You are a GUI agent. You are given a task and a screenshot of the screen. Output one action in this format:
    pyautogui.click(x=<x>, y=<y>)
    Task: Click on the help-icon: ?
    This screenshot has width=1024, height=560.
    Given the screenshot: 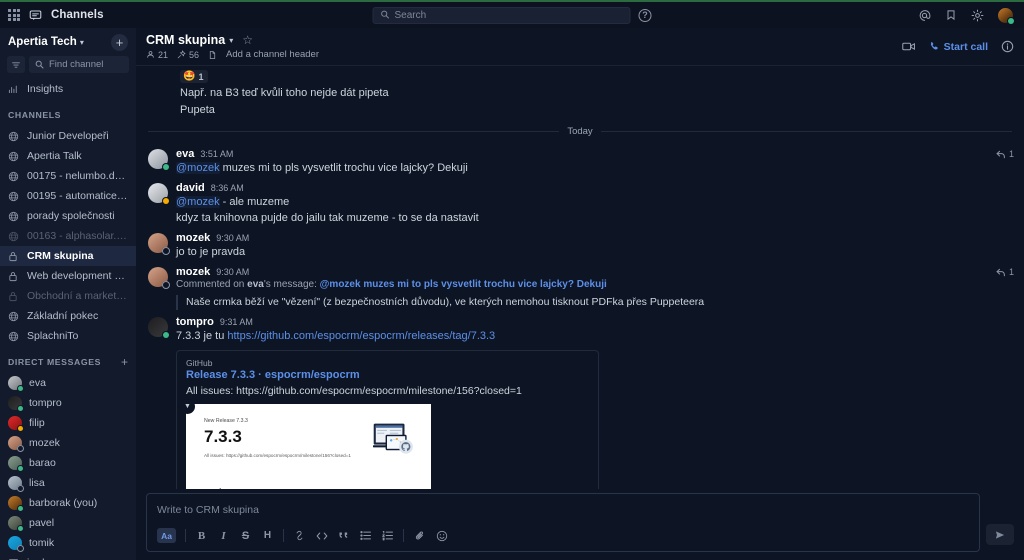 What is the action you would take?
    pyautogui.click(x=645, y=15)
    